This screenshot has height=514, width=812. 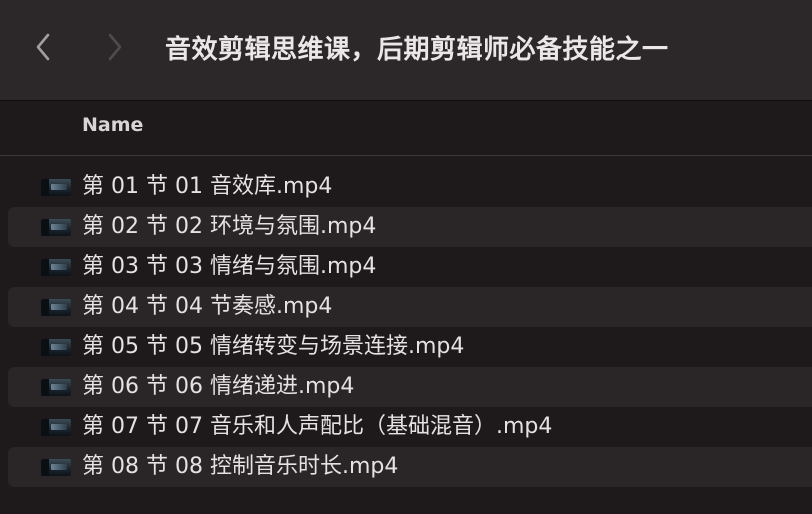 I want to click on back-button, so click(x=43, y=47).